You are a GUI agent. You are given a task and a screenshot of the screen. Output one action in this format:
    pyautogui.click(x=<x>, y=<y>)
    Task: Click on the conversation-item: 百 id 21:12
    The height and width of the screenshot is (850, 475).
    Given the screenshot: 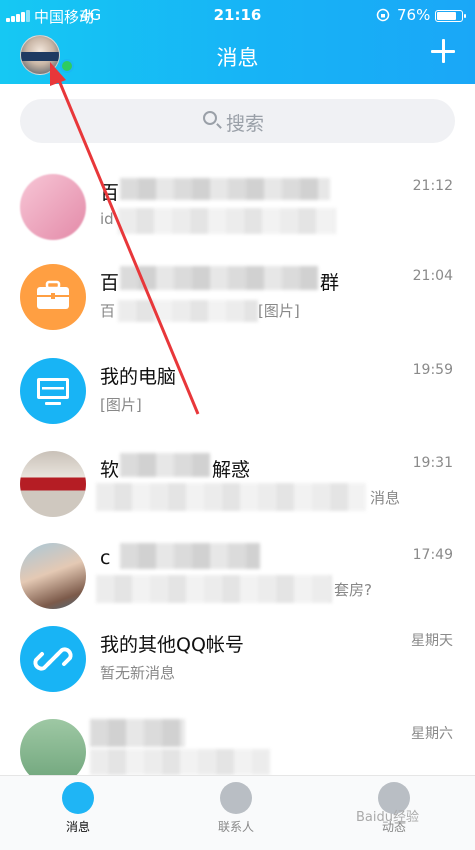 What is the action you would take?
    pyautogui.click(x=237, y=208)
    